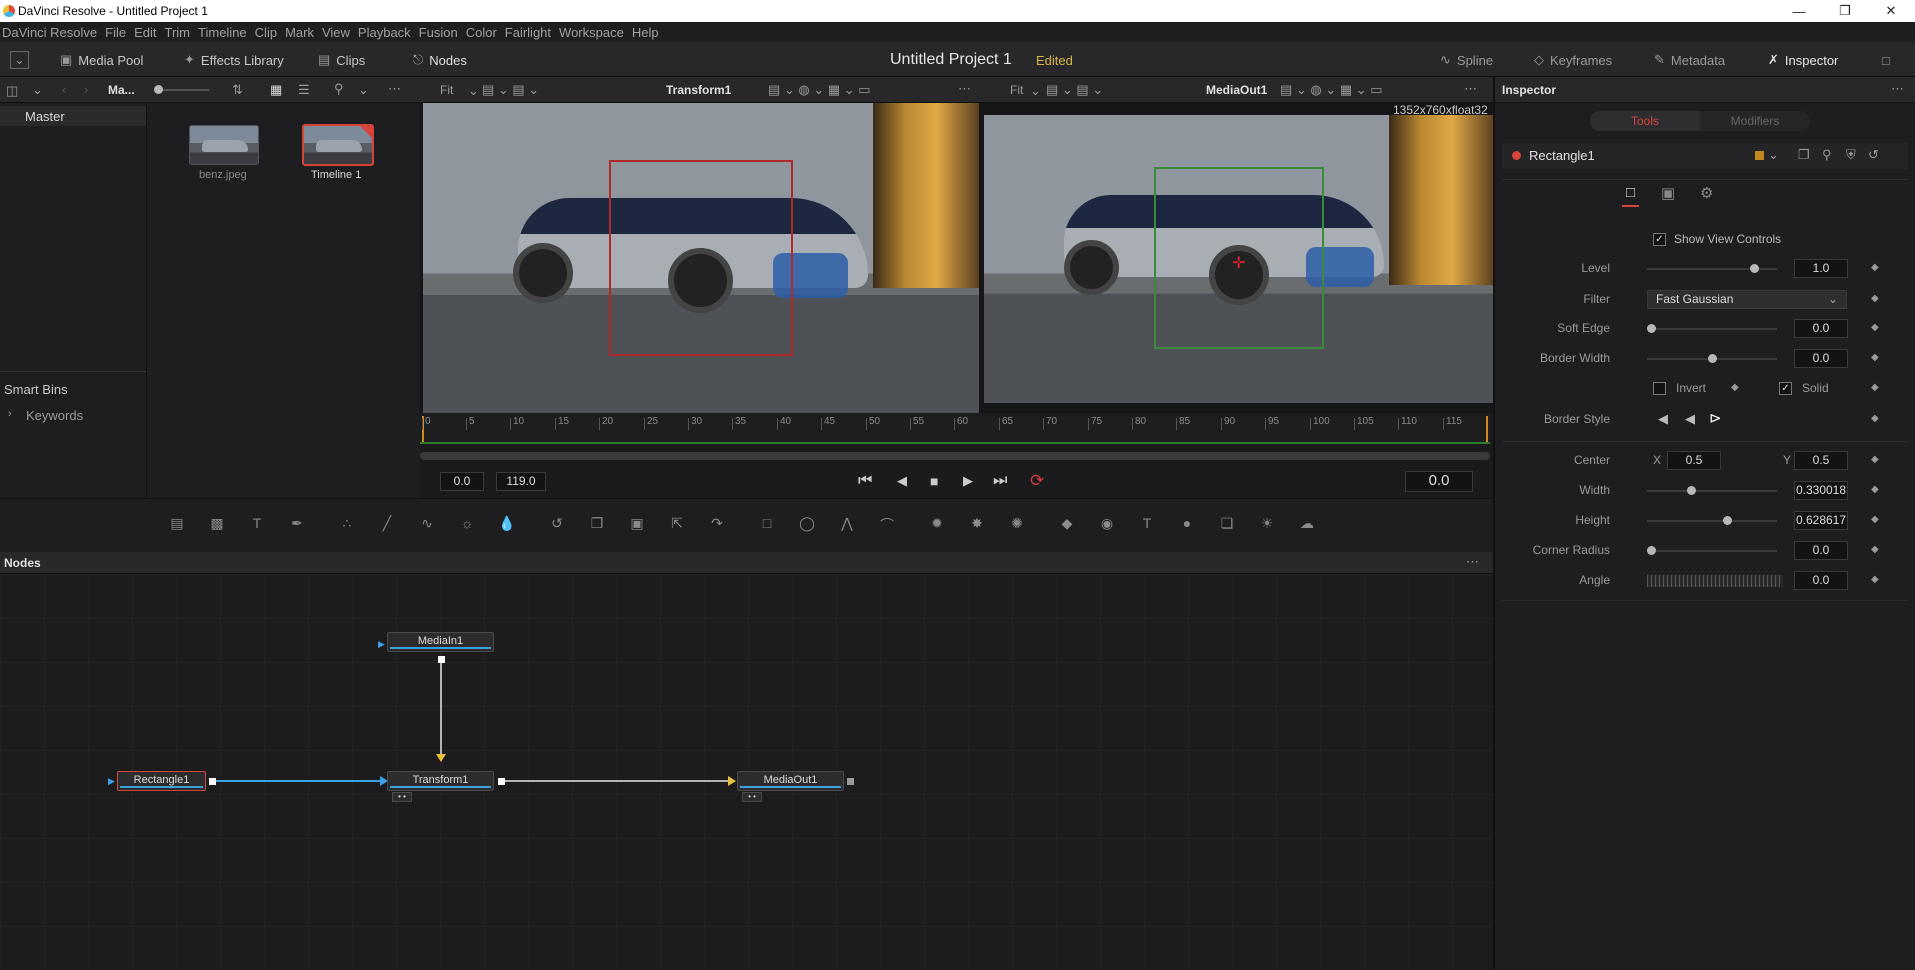 The height and width of the screenshot is (970, 1915). I want to click on thumbnail-size-slider, so click(181, 89).